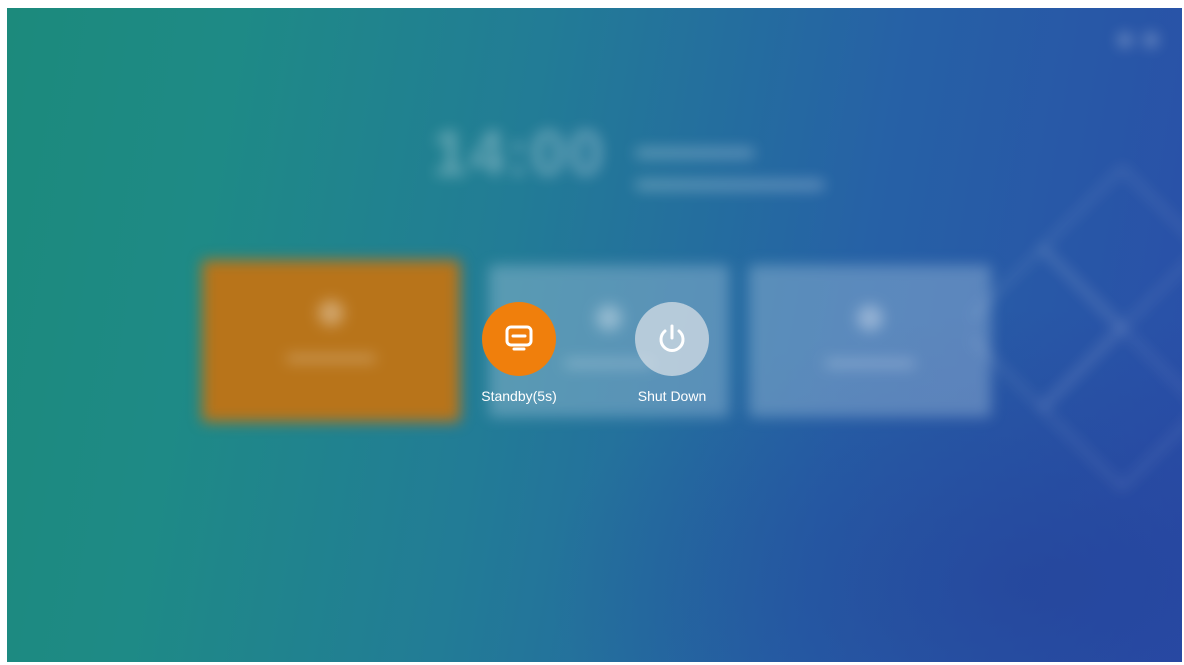 This screenshot has width=1184, height=665. I want to click on background-card-highlighted, so click(331, 341).